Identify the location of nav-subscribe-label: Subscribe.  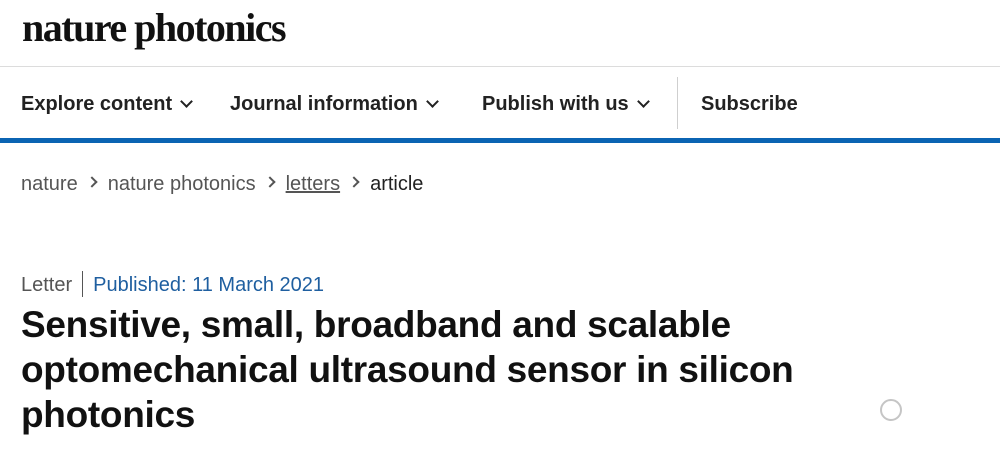
(749, 104).